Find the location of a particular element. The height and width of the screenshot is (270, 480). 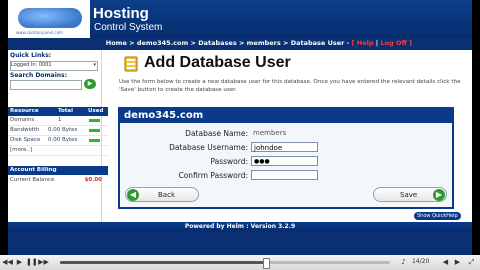

video-player-bar: ◀◀ ▶ ❚❚ ▶▶ ♪ 14/20 ◀ ▶ ⤢ is located at coordinates (240, 262).